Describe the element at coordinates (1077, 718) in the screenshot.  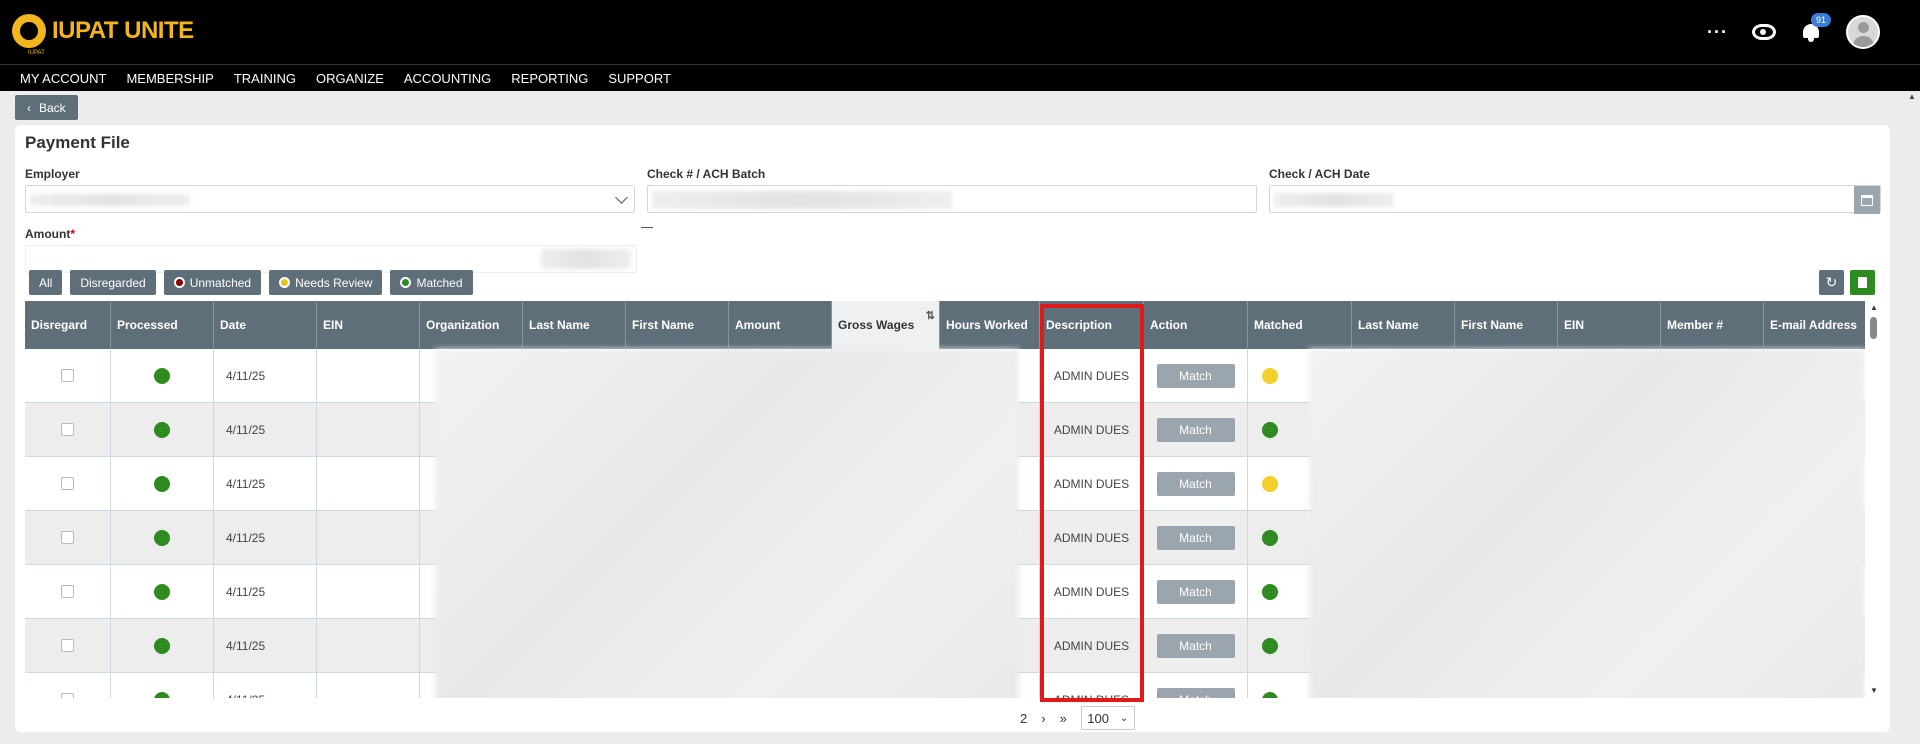
I see `pagination: 2 › » 100 ⌄` at that location.